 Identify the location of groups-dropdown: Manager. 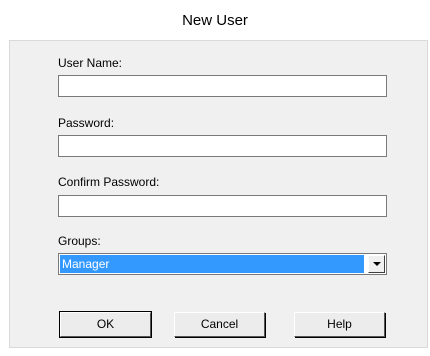
(222, 264).